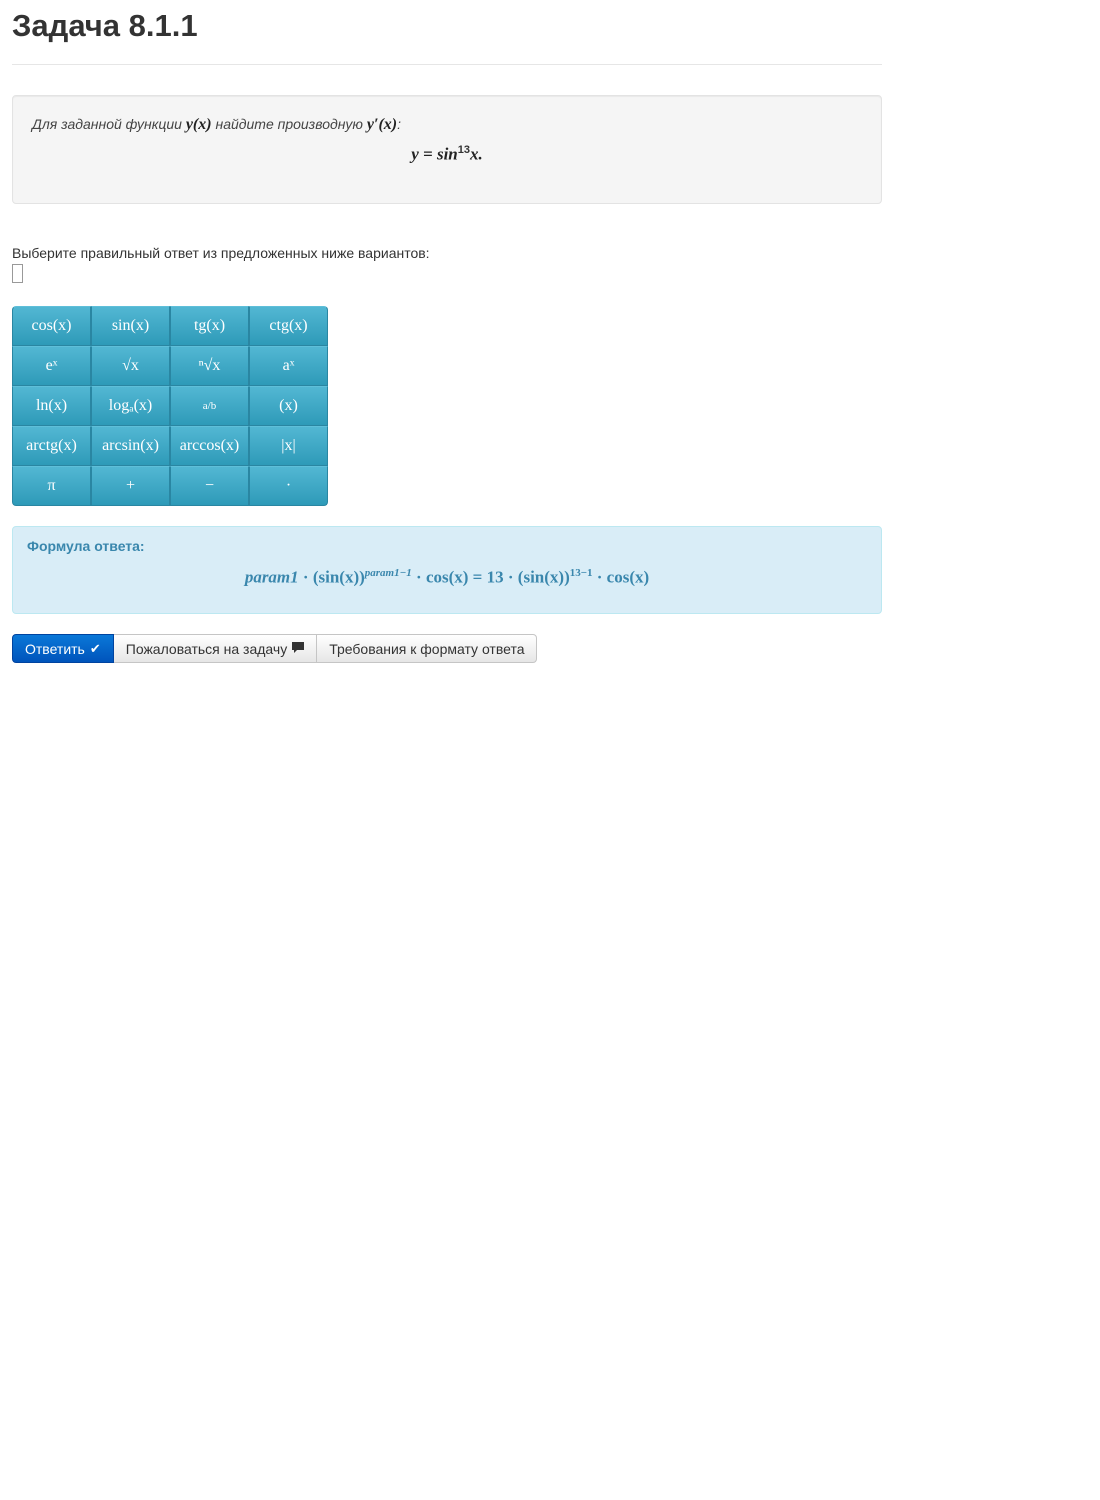 This screenshot has width=1100, height=1500. I want to click on key-multiply: ·, so click(288, 486).